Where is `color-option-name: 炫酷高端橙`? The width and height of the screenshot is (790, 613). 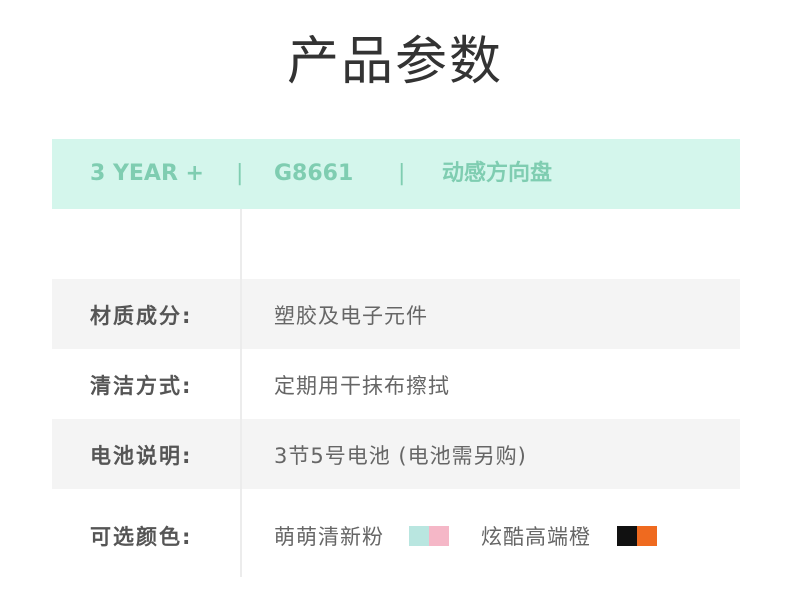
color-option-name: 炫酷高端橙 is located at coordinates (536, 537).